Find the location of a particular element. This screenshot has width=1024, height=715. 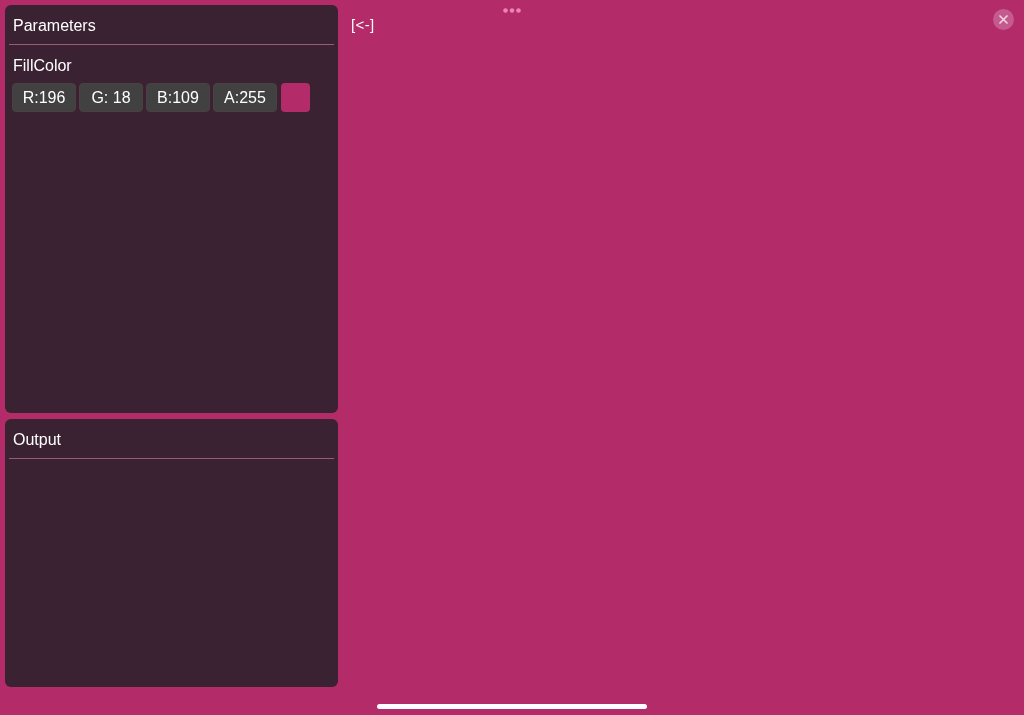

value-field: R:196 is located at coordinates (44, 97).